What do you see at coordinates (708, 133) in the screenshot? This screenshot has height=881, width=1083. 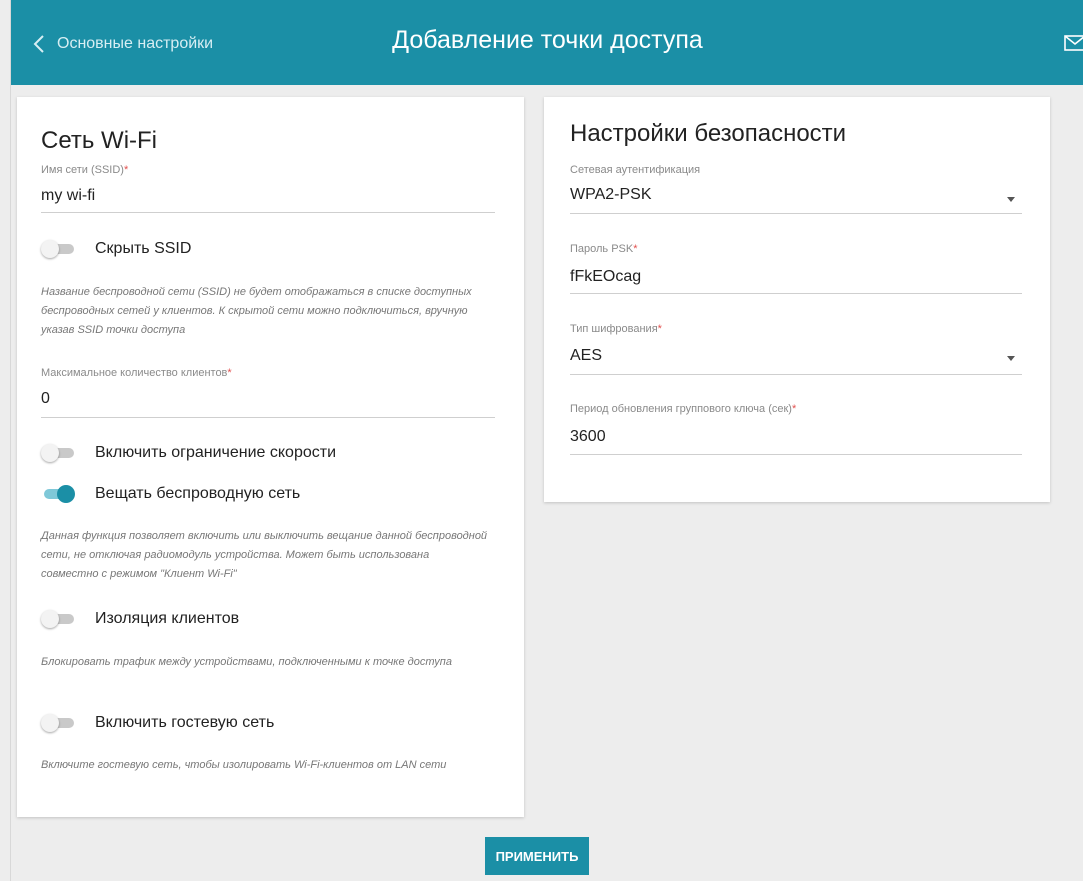 I see `security-heading: Настройки безопасности` at bounding box center [708, 133].